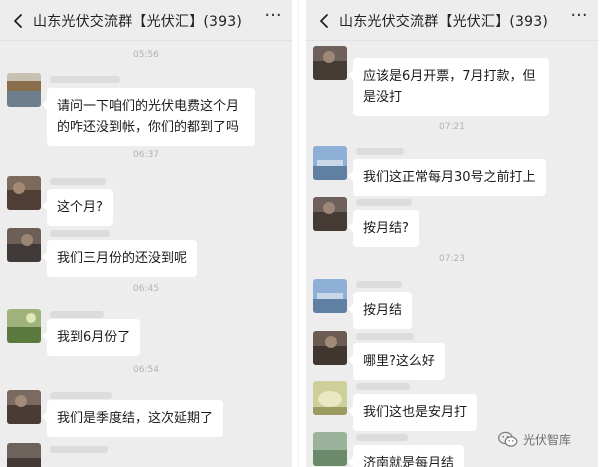 The image size is (600, 467). What do you see at coordinates (94, 337) in the screenshot?
I see `message-text: 我到6月份了` at bounding box center [94, 337].